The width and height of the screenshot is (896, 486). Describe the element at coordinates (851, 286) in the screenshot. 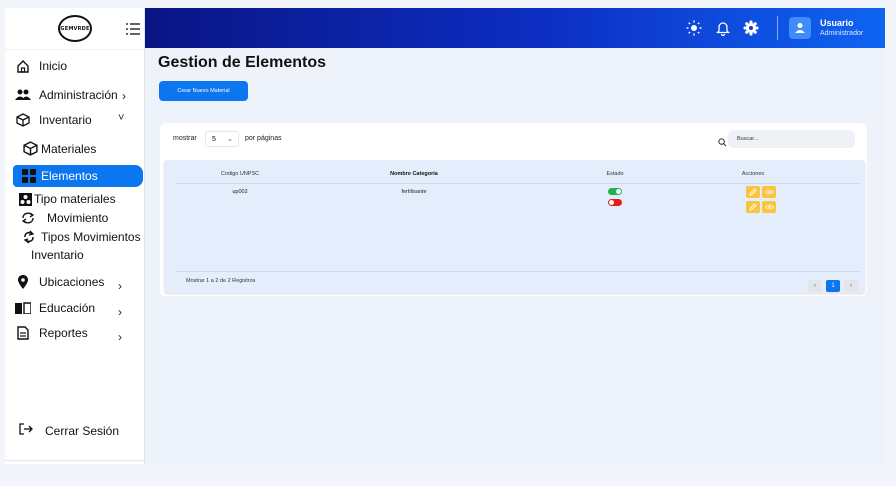

I see `pagination-next-button: ›` at that location.